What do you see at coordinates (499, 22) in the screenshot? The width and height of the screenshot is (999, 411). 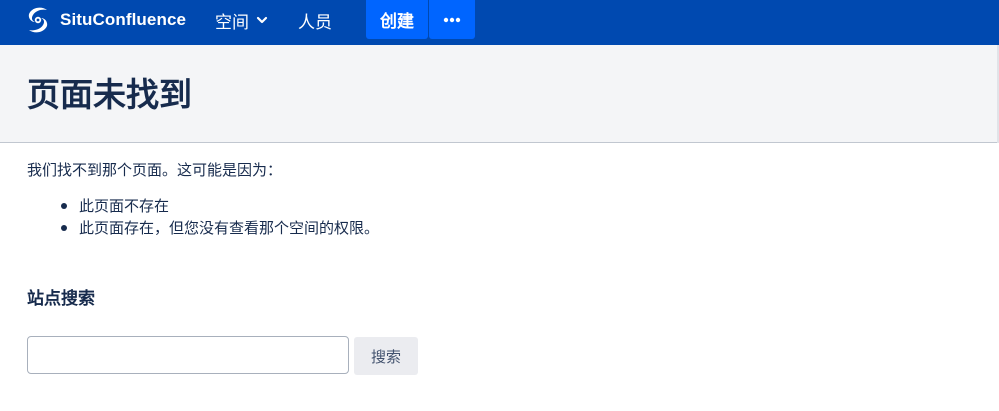 I see `top-navigation-bar: SituConfluence 空间 人员 创建` at bounding box center [499, 22].